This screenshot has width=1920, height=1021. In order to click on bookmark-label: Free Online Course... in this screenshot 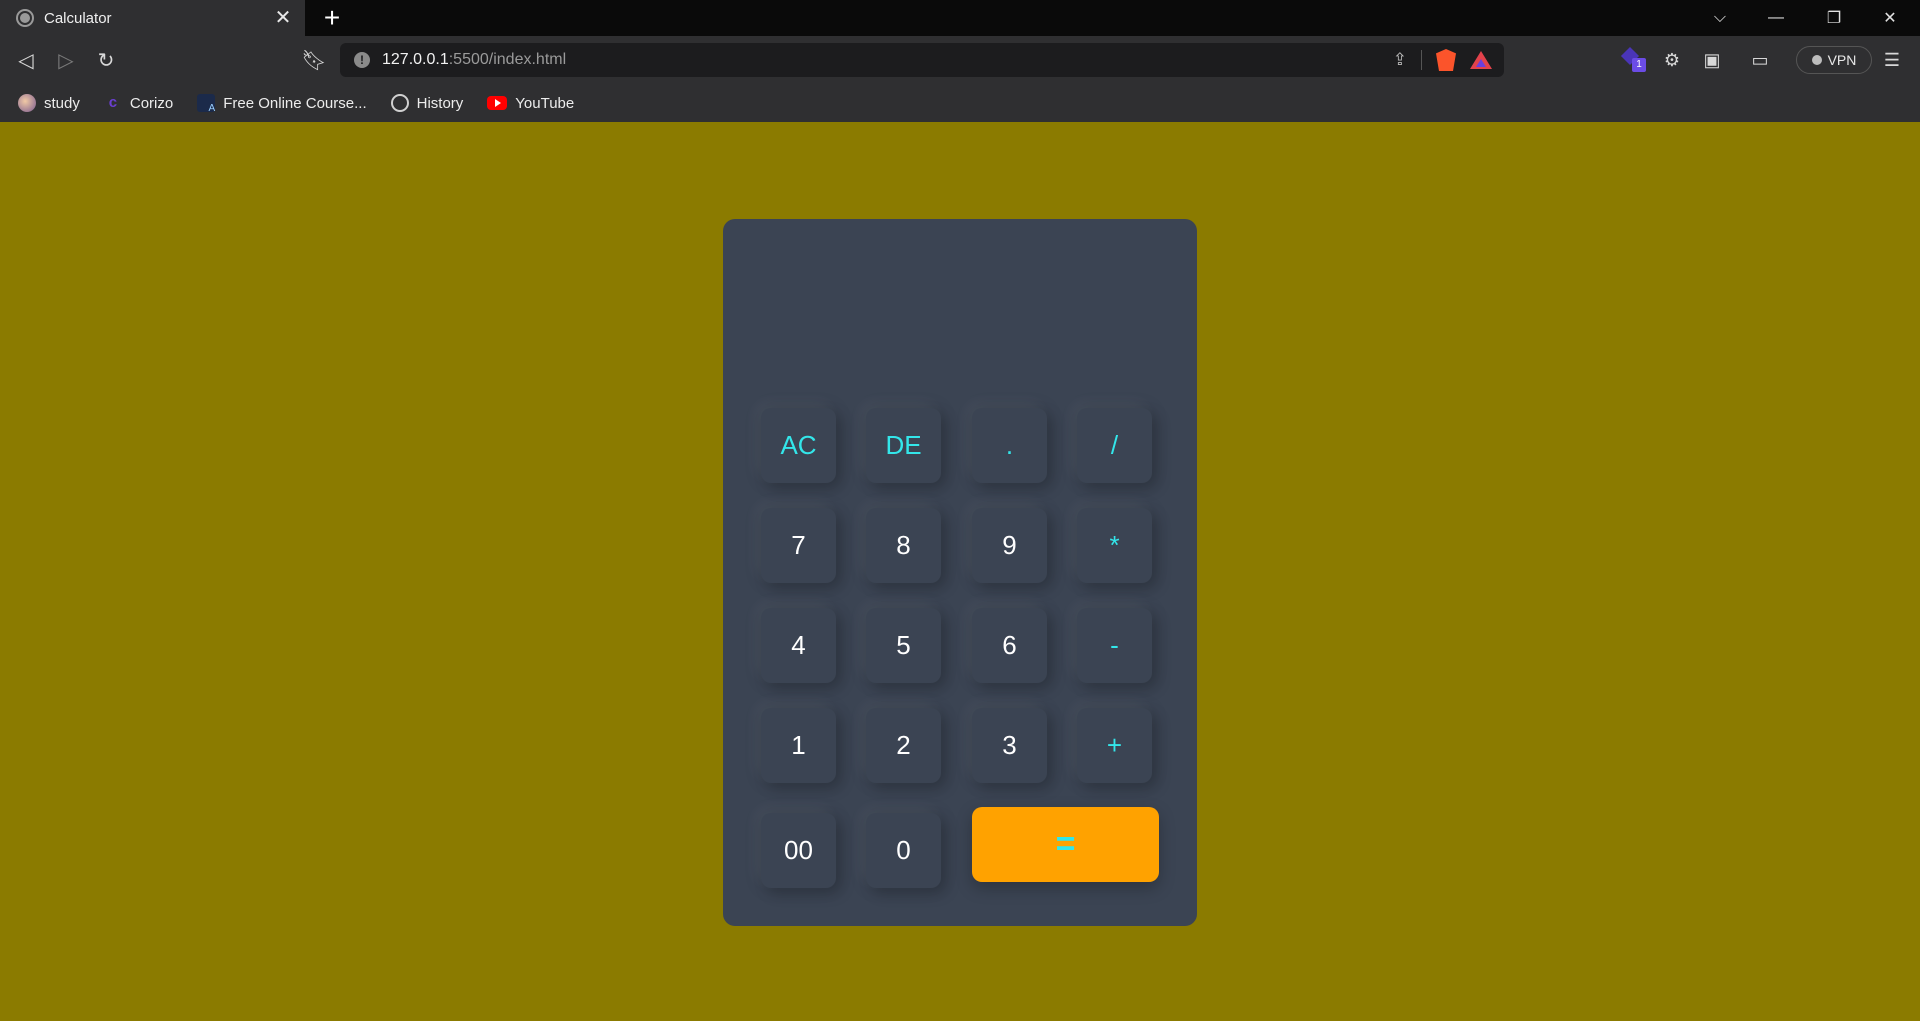, I will do `click(295, 103)`.